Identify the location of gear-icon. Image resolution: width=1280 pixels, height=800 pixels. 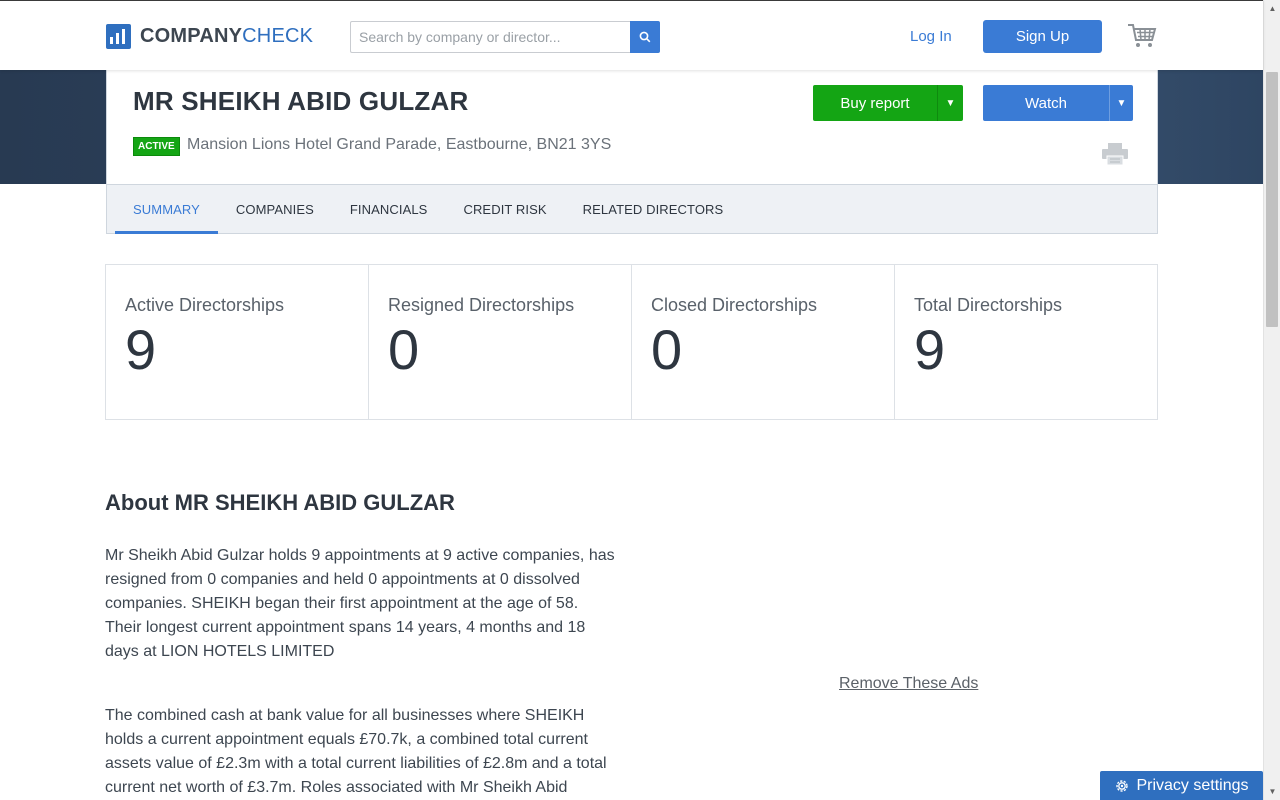
(1122, 785).